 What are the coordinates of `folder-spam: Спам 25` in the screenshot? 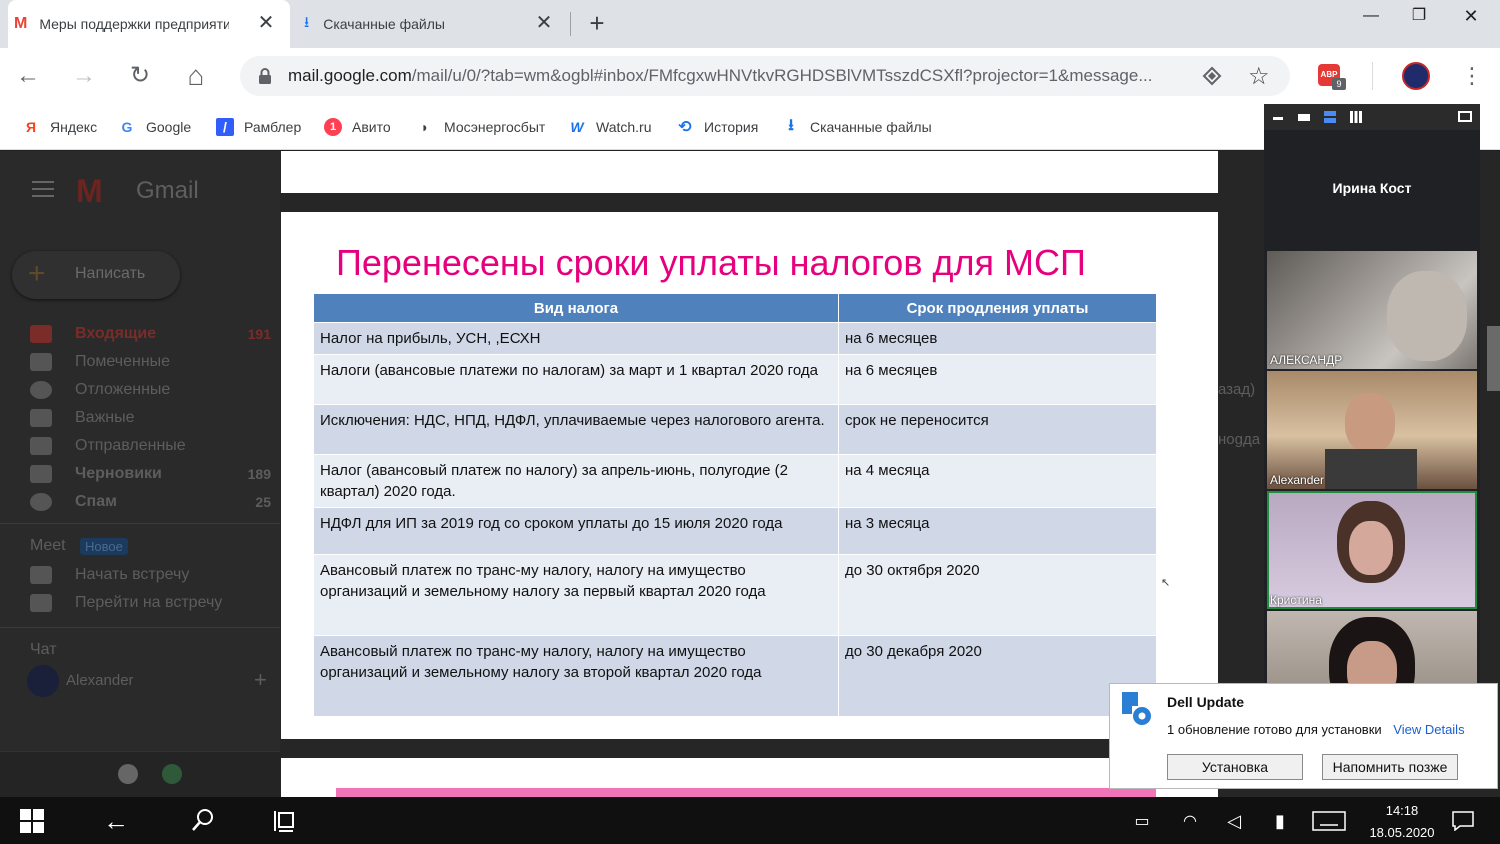 It's located at (152, 502).